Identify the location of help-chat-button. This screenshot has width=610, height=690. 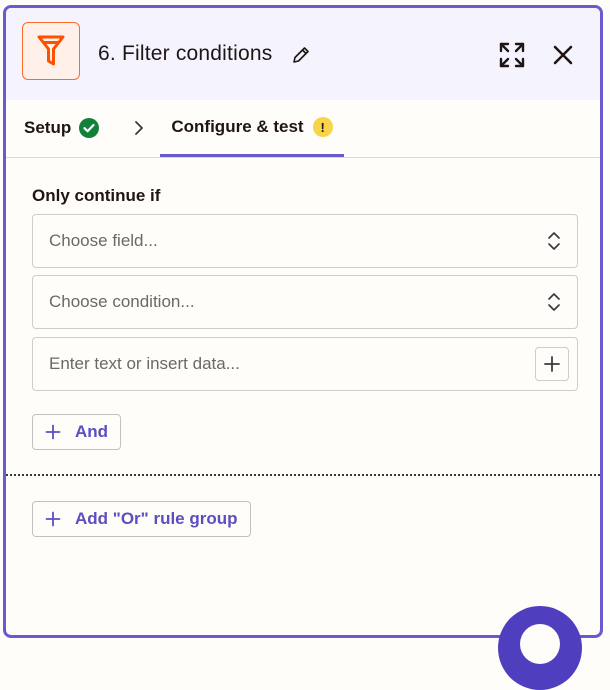
(540, 648).